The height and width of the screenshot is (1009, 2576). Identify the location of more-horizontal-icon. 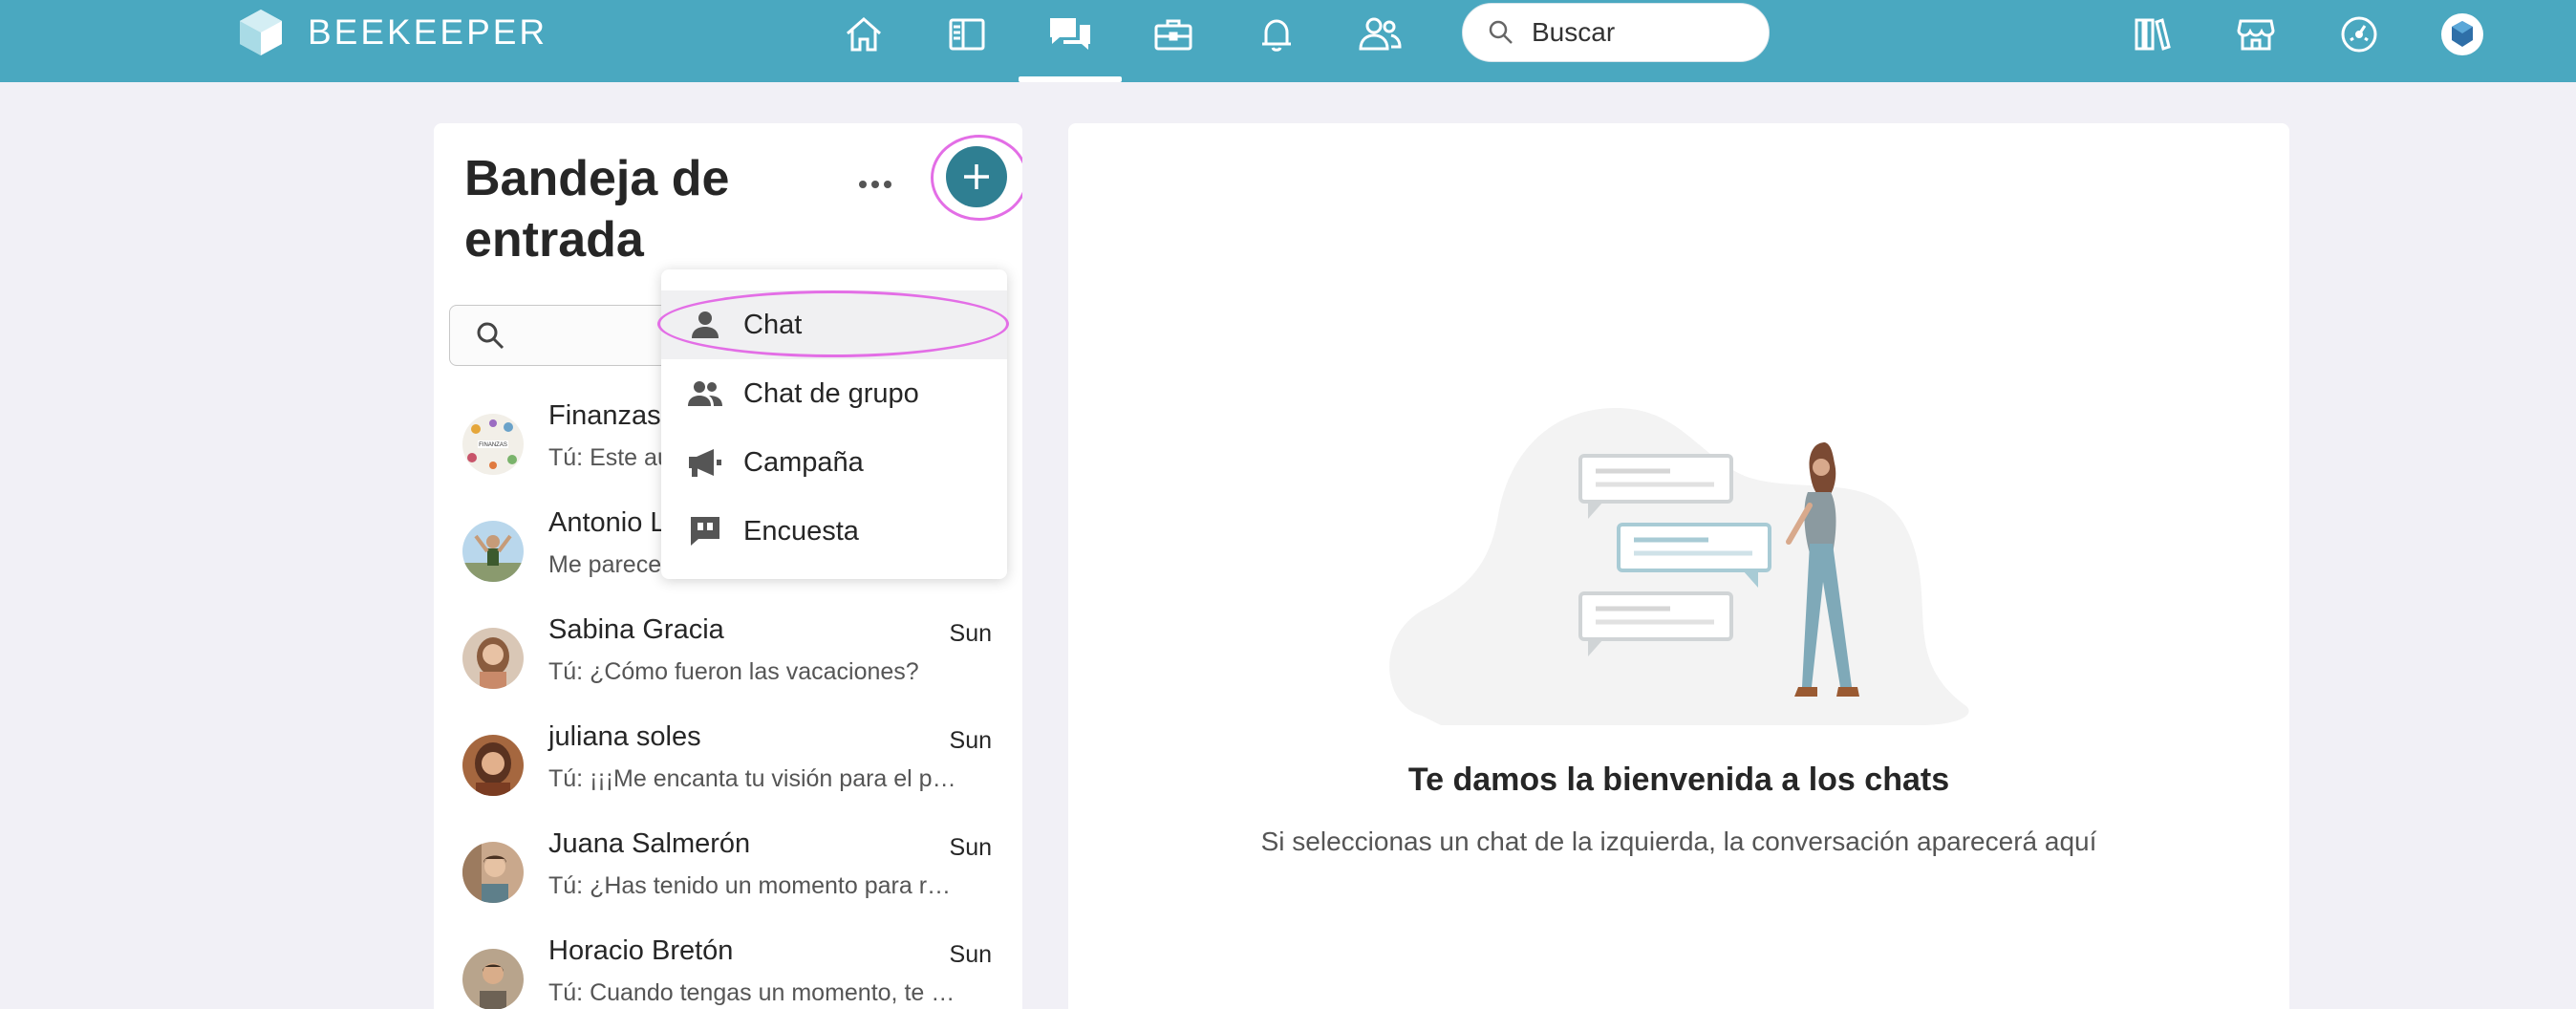
(875, 184).